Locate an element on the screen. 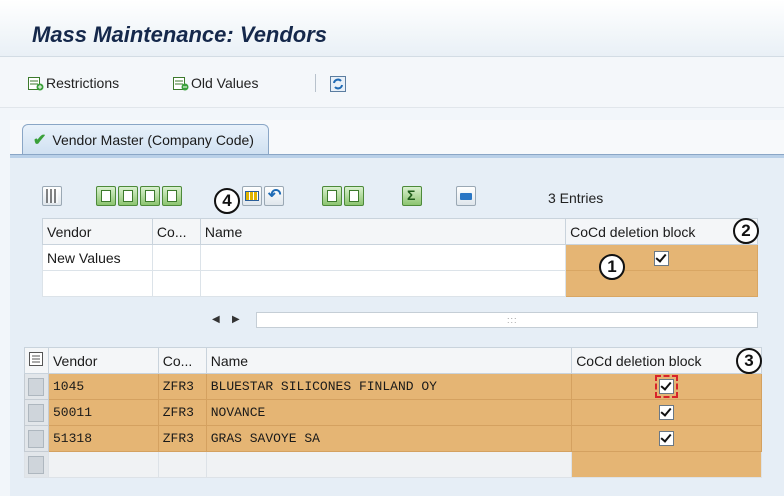  select-block-icon is located at coordinates (150, 196).